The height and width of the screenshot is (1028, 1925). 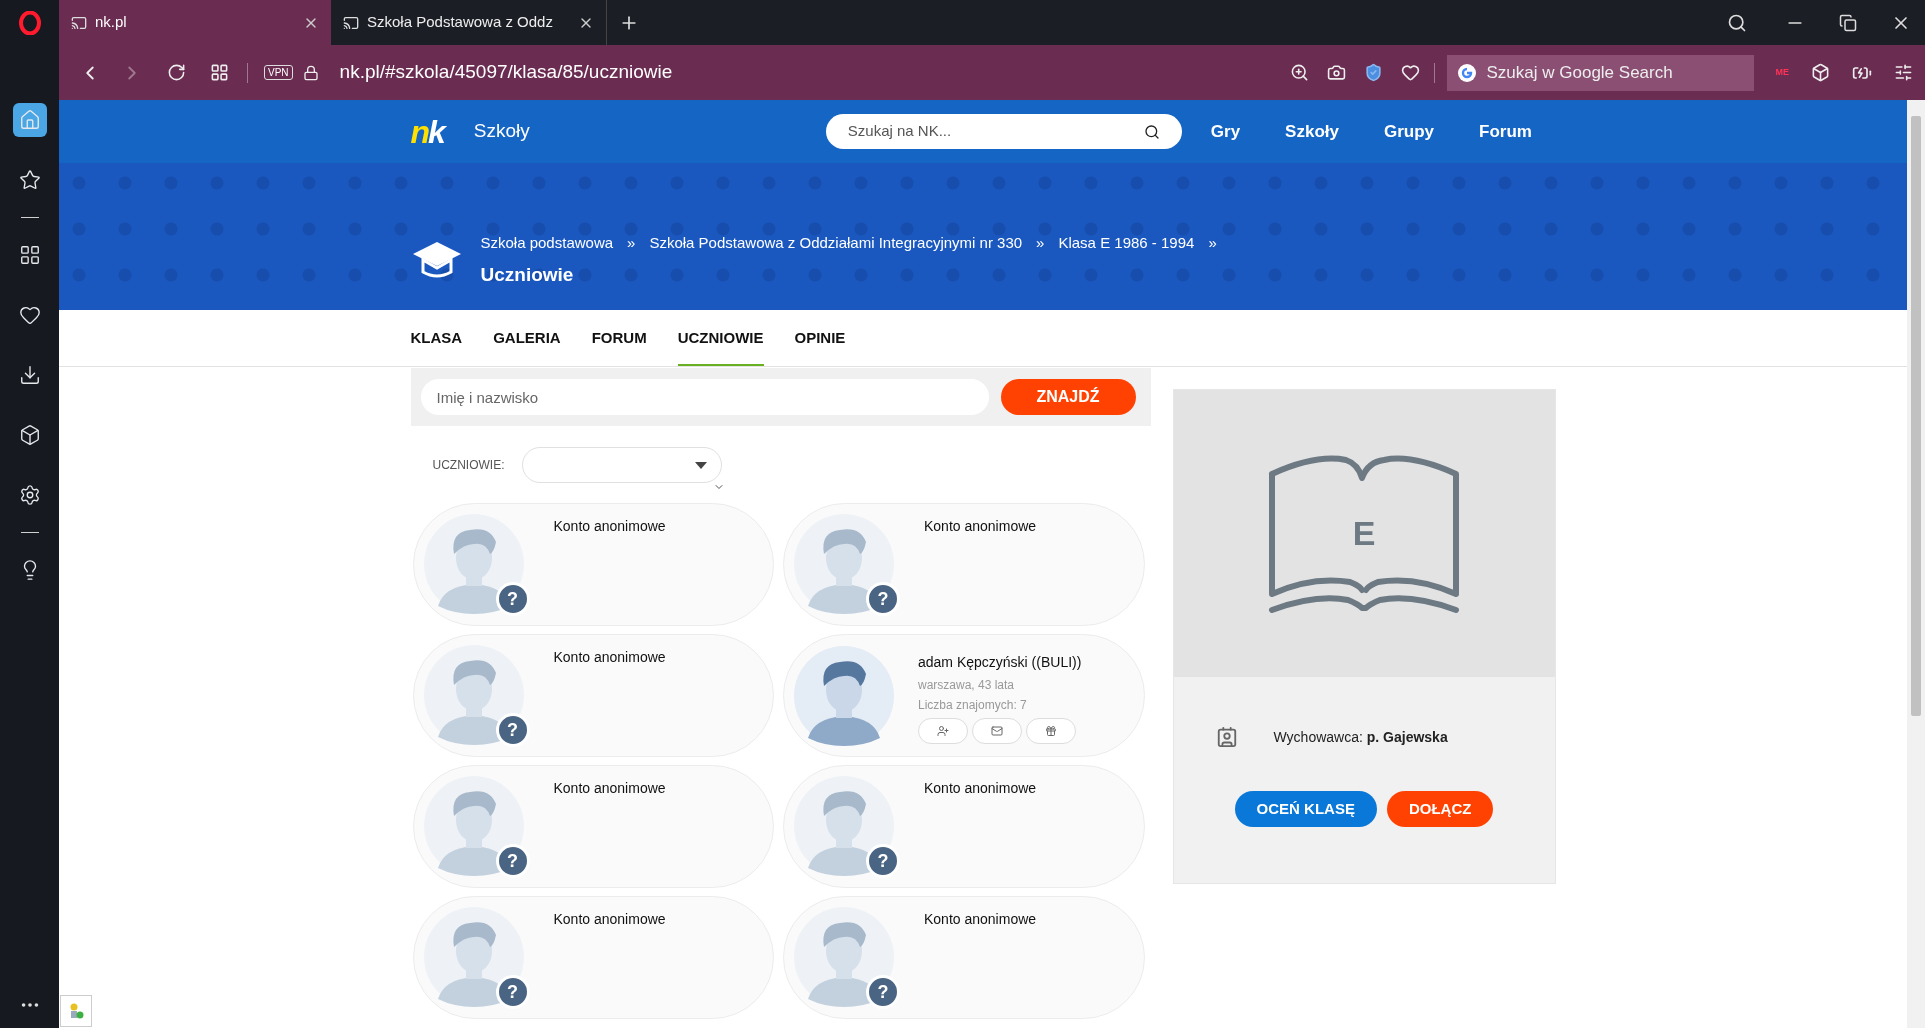 What do you see at coordinates (1466, 72) in the screenshot?
I see `search-engine-logo-icon` at bounding box center [1466, 72].